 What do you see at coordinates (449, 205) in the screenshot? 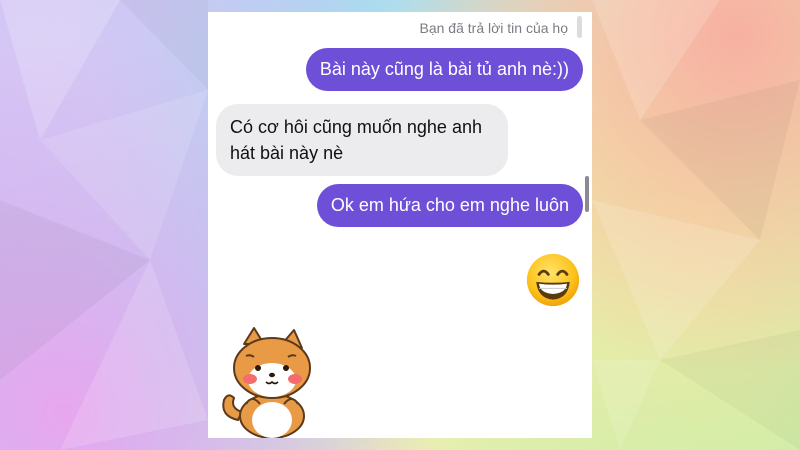
I see `outgoing-message-bubble: Ok em hứa cho em nghe luôn` at bounding box center [449, 205].